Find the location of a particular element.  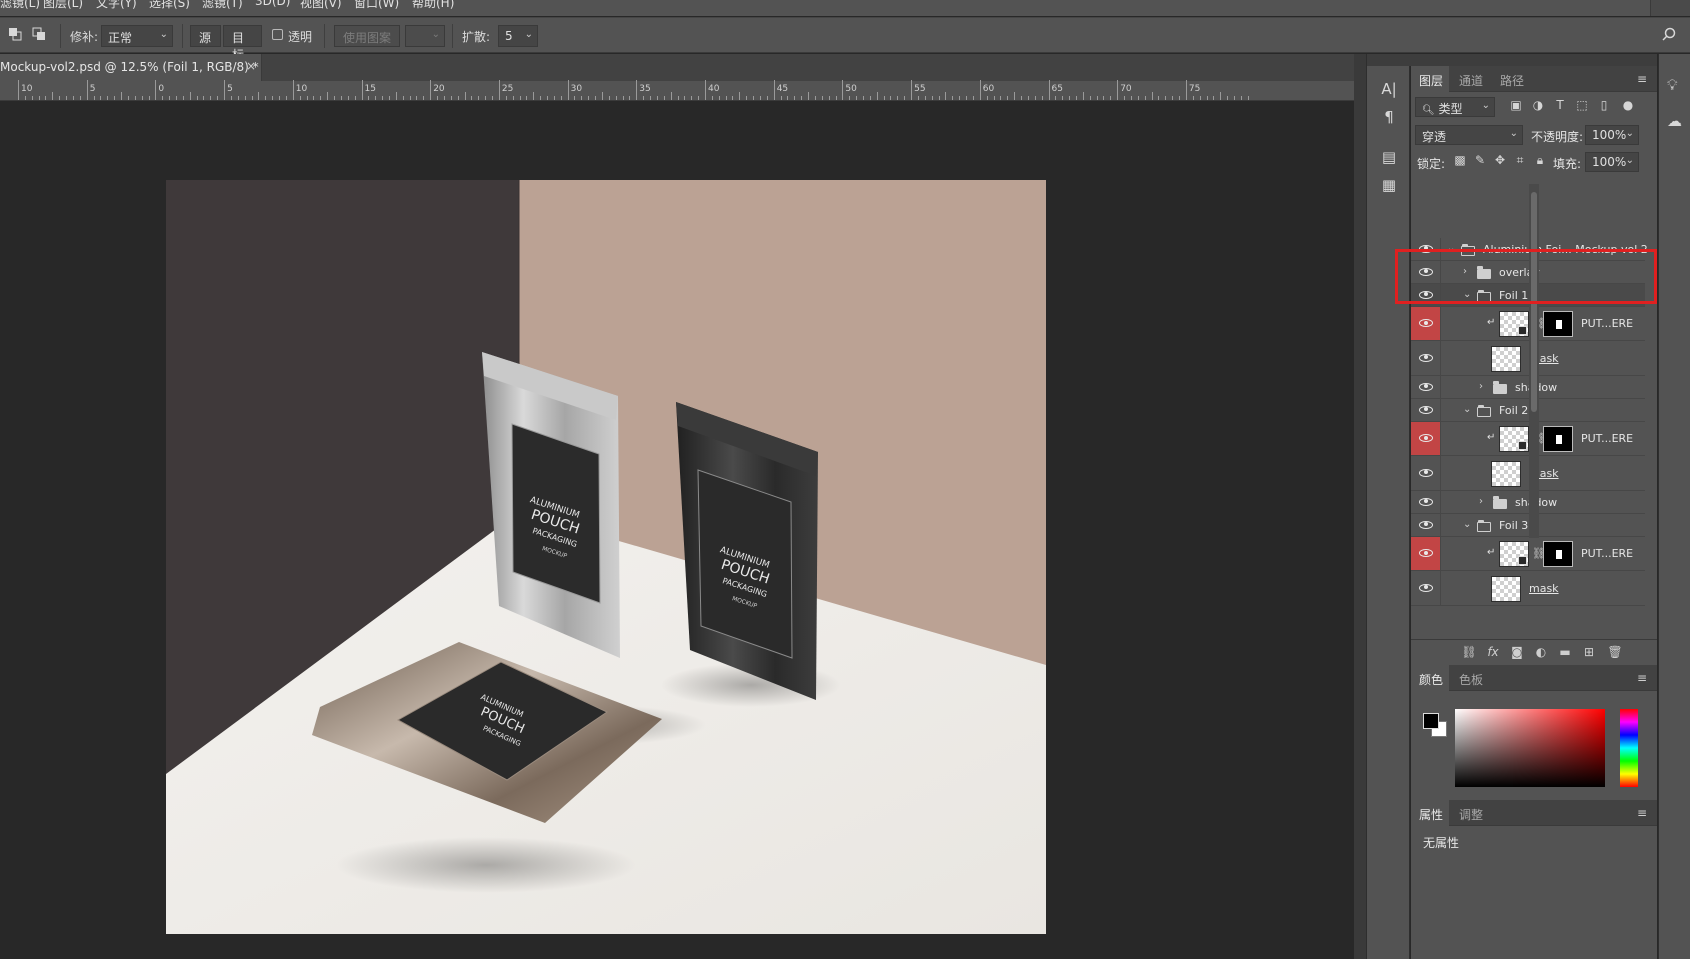

trash-icon: 🗑︎ is located at coordinates (1615, 652).